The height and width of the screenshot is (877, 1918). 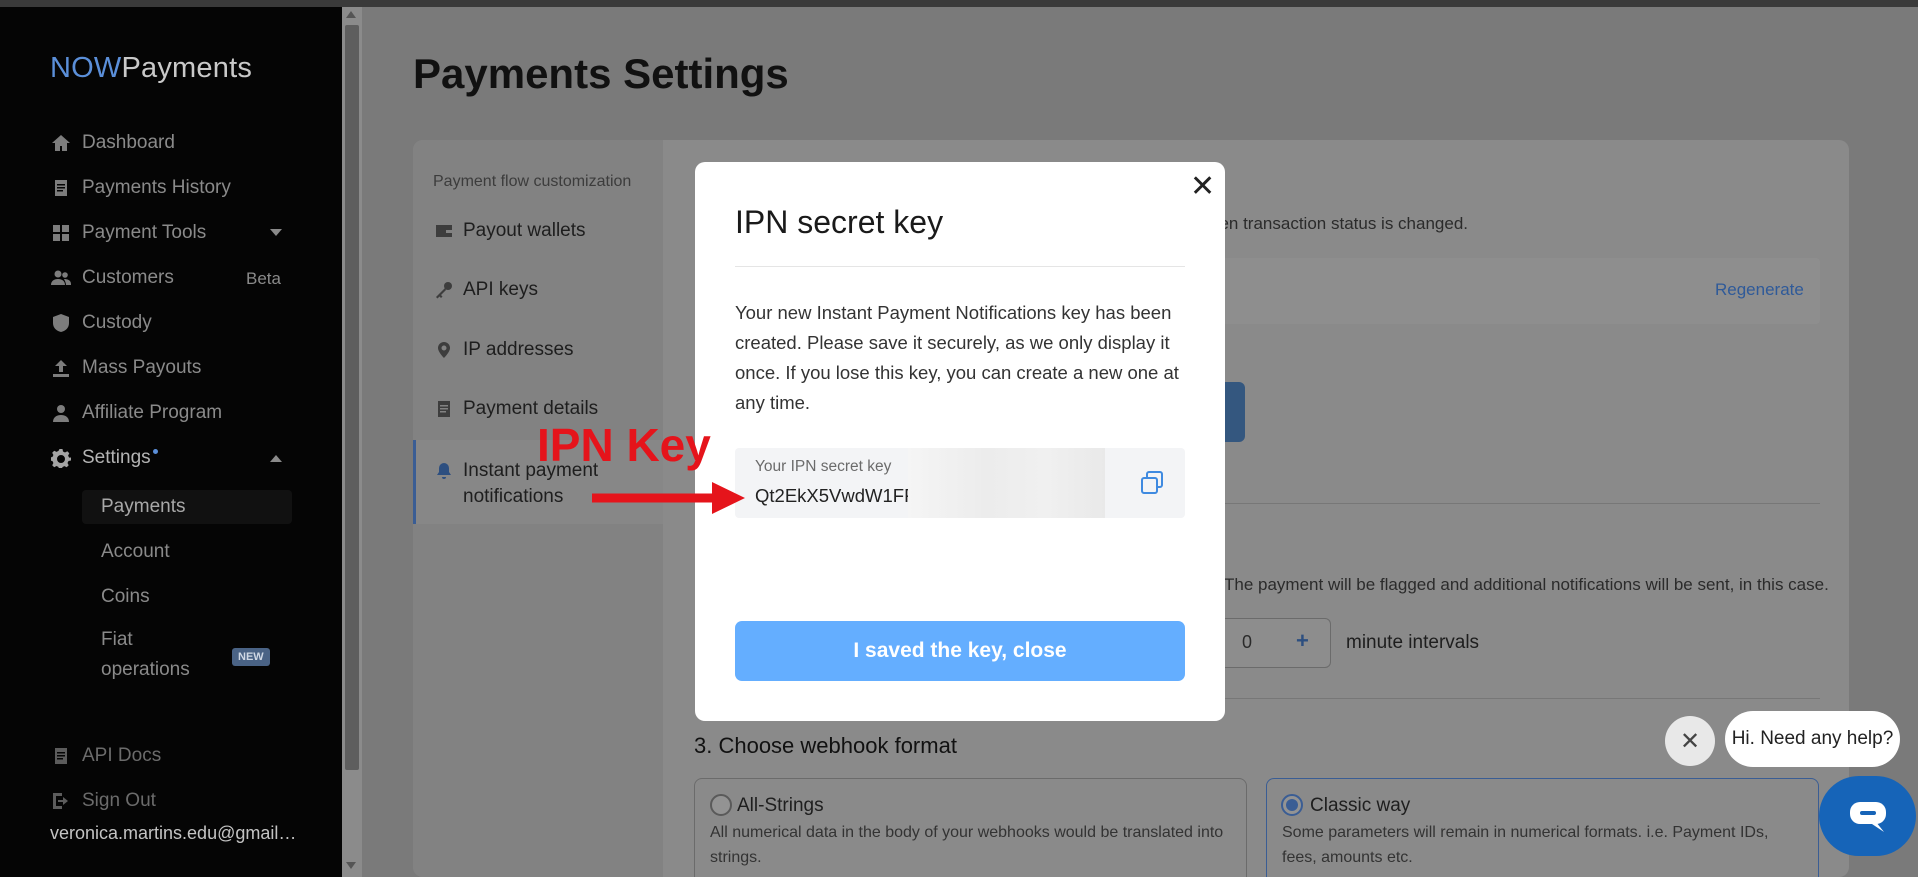 I want to click on close-icon: ✕, so click(x=1202, y=187).